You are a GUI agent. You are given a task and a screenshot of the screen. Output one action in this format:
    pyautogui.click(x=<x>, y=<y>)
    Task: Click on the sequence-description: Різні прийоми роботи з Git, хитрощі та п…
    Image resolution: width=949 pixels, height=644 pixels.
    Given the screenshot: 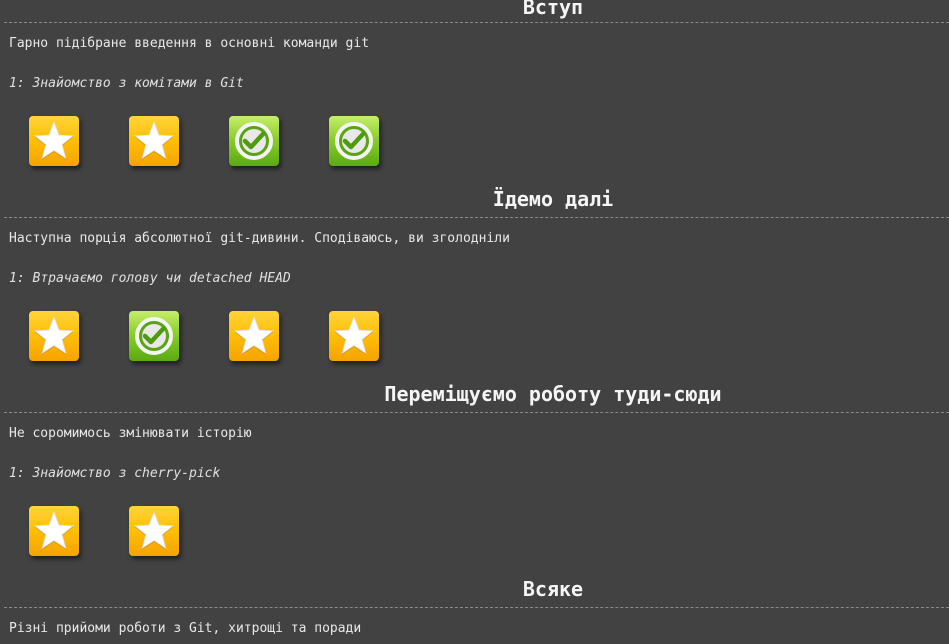 What is the action you would take?
    pyautogui.click(x=185, y=628)
    